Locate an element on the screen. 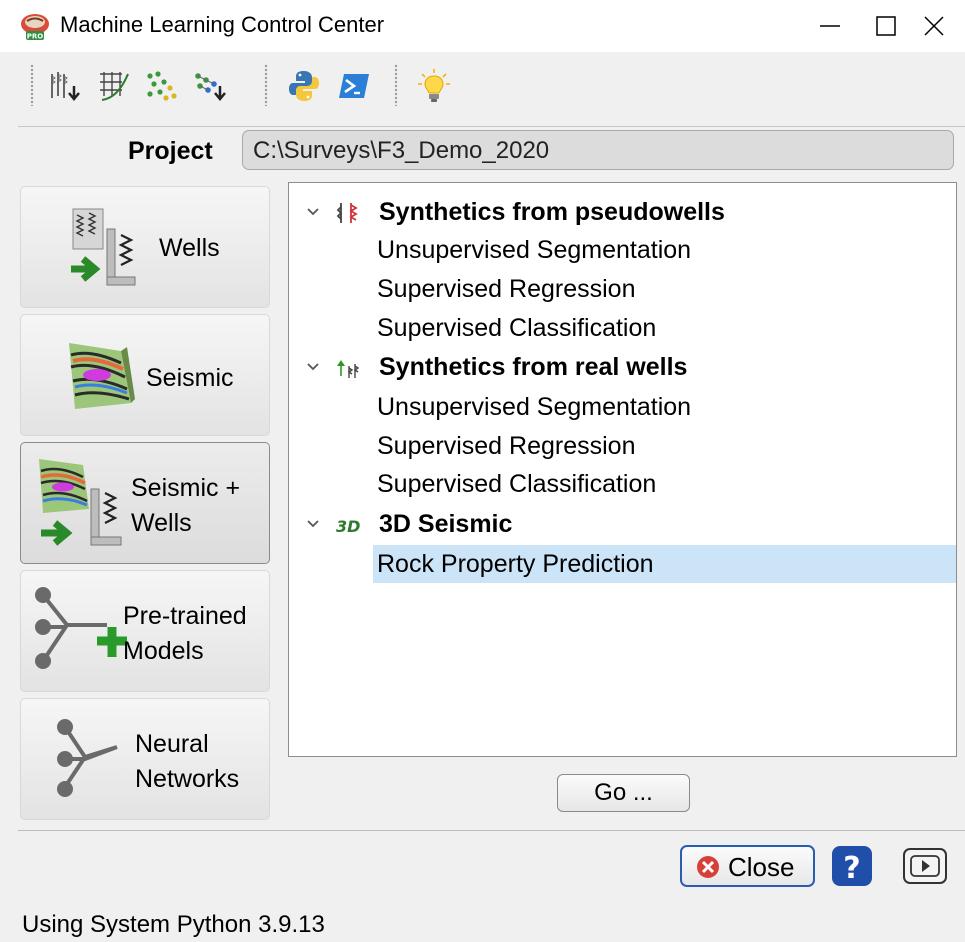 Image resolution: width=965 pixels, height=942 pixels. svg-text: PRO is located at coordinates (35, 37).